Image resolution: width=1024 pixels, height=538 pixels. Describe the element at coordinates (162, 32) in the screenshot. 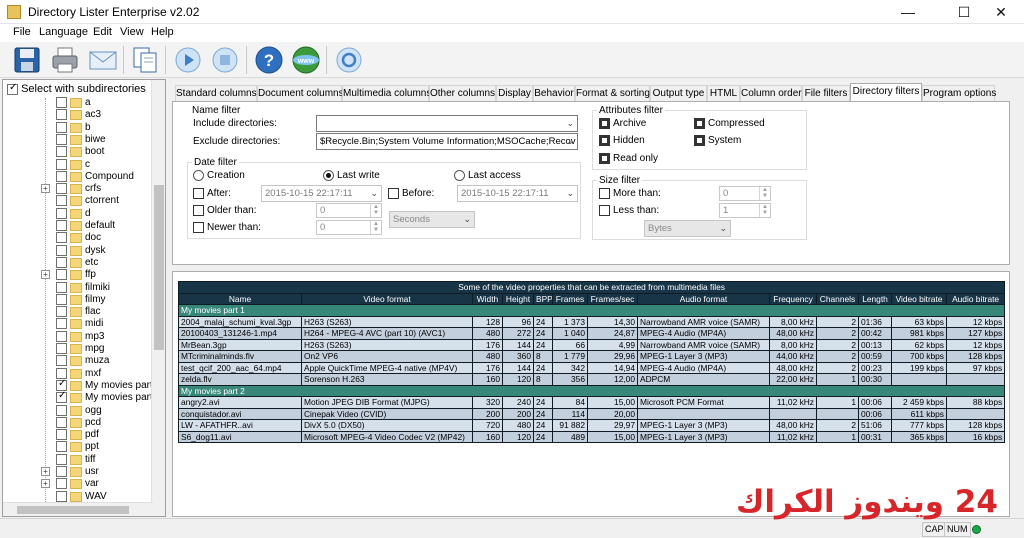

I see `menu-help: Help` at that location.